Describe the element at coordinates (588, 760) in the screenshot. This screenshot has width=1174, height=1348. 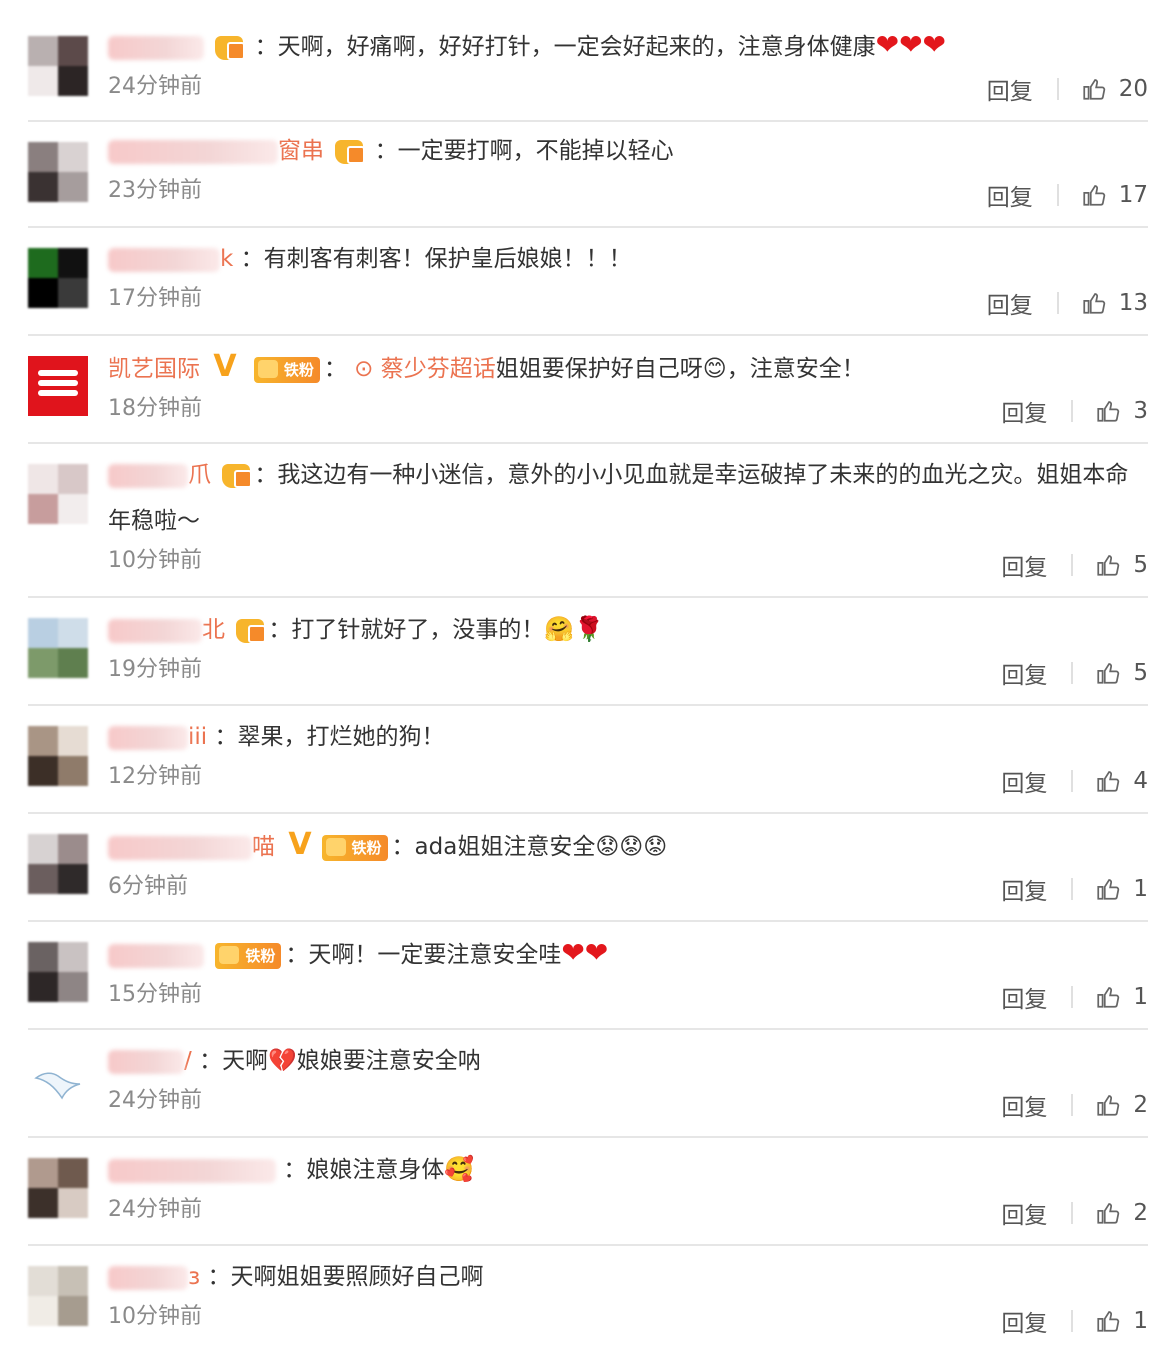
I see `comment-row: iii ：翠果，打烂她的狗！ 12分钟前 回复 4` at that location.